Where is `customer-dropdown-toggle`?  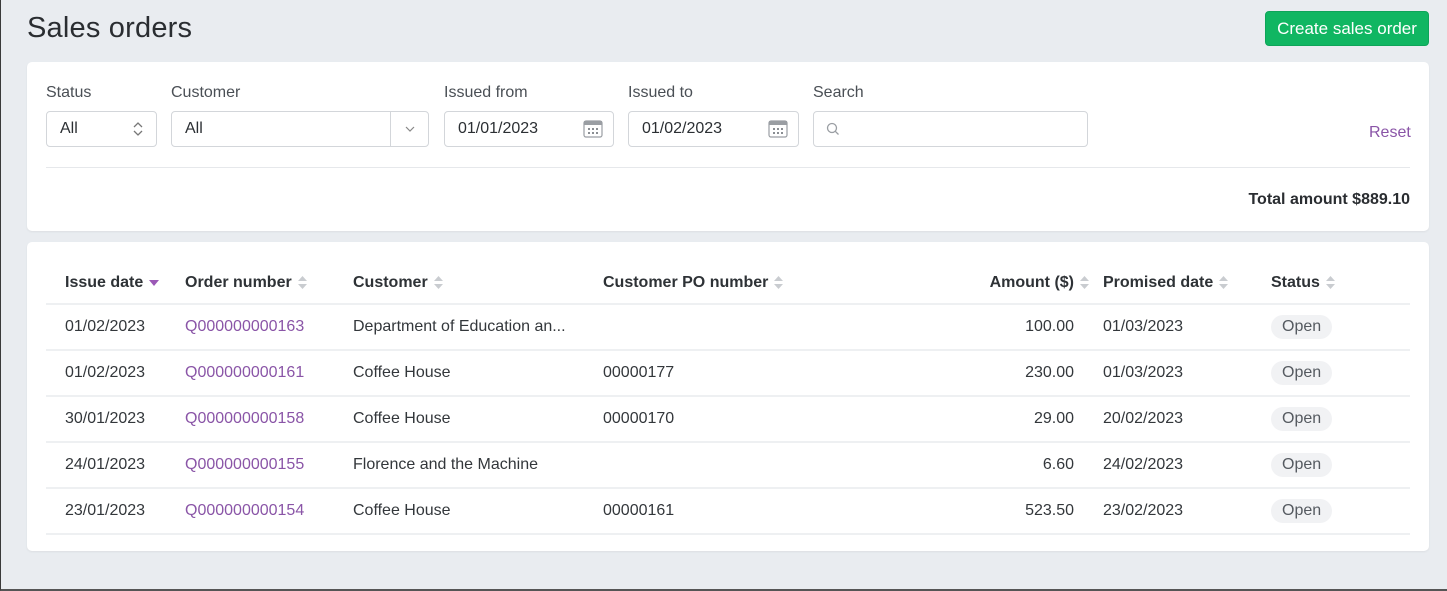
customer-dropdown-toggle is located at coordinates (409, 129).